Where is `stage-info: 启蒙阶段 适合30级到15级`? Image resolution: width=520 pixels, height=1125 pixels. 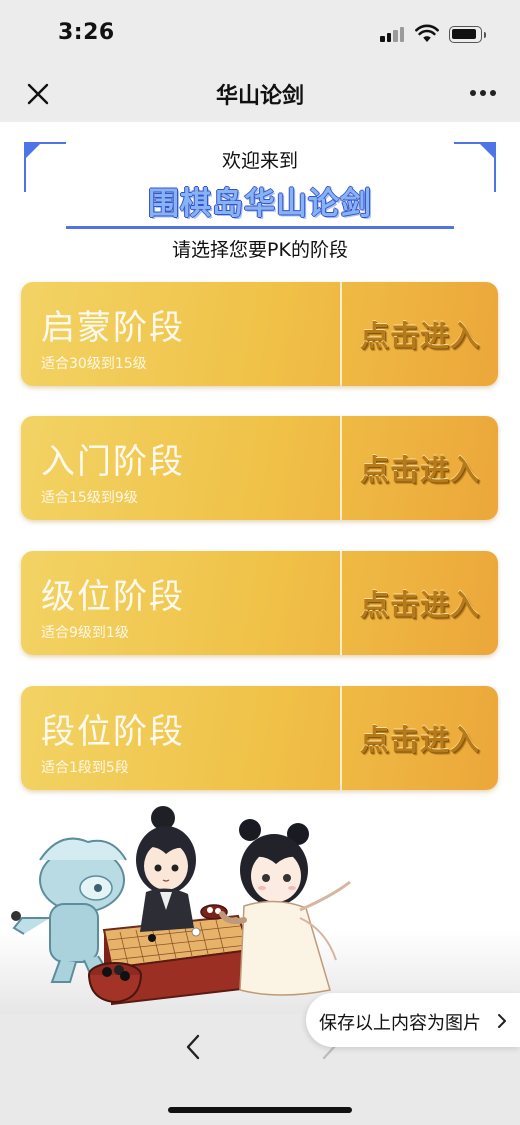 stage-info: 启蒙阶段 适合30级到15级 is located at coordinates (181, 334).